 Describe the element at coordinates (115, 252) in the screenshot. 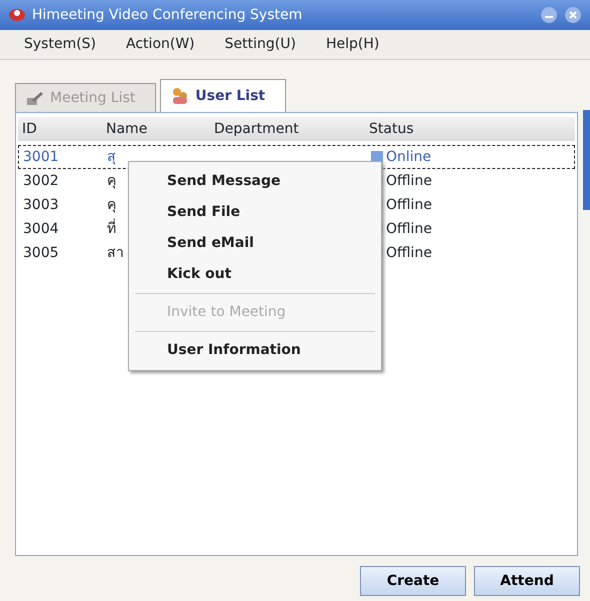

I see `name-cell: สา` at that location.